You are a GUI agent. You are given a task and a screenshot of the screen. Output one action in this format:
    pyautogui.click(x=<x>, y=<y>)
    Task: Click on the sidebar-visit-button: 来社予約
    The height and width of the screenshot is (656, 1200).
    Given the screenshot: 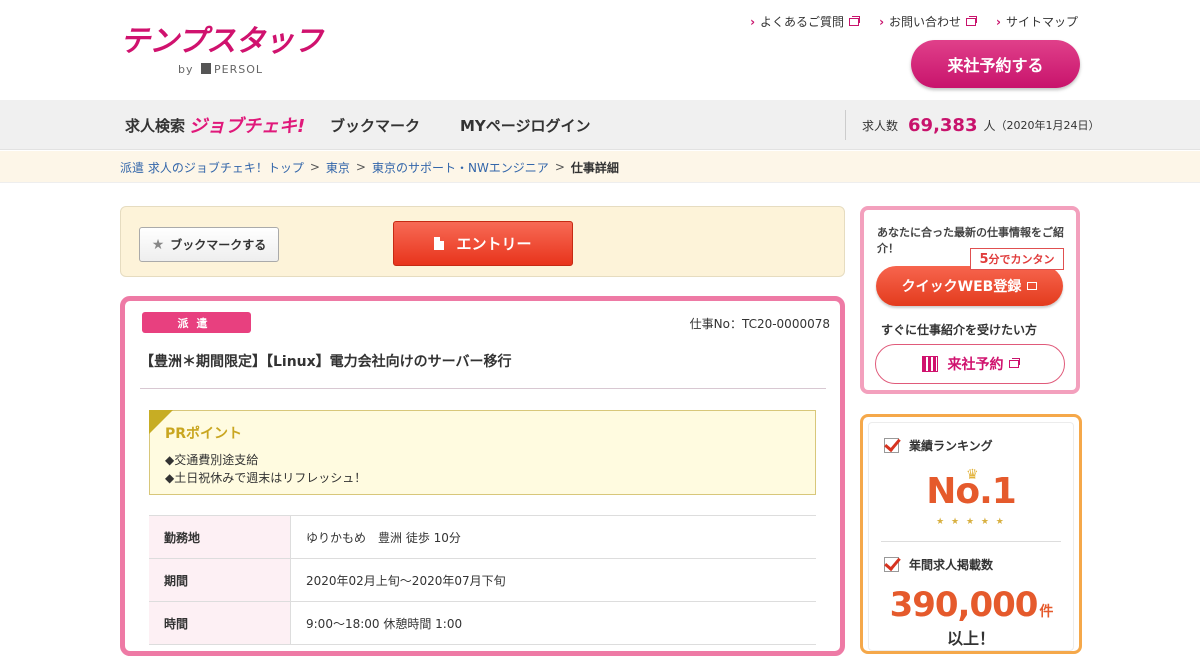 What is the action you would take?
    pyautogui.click(x=970, y=364)
    